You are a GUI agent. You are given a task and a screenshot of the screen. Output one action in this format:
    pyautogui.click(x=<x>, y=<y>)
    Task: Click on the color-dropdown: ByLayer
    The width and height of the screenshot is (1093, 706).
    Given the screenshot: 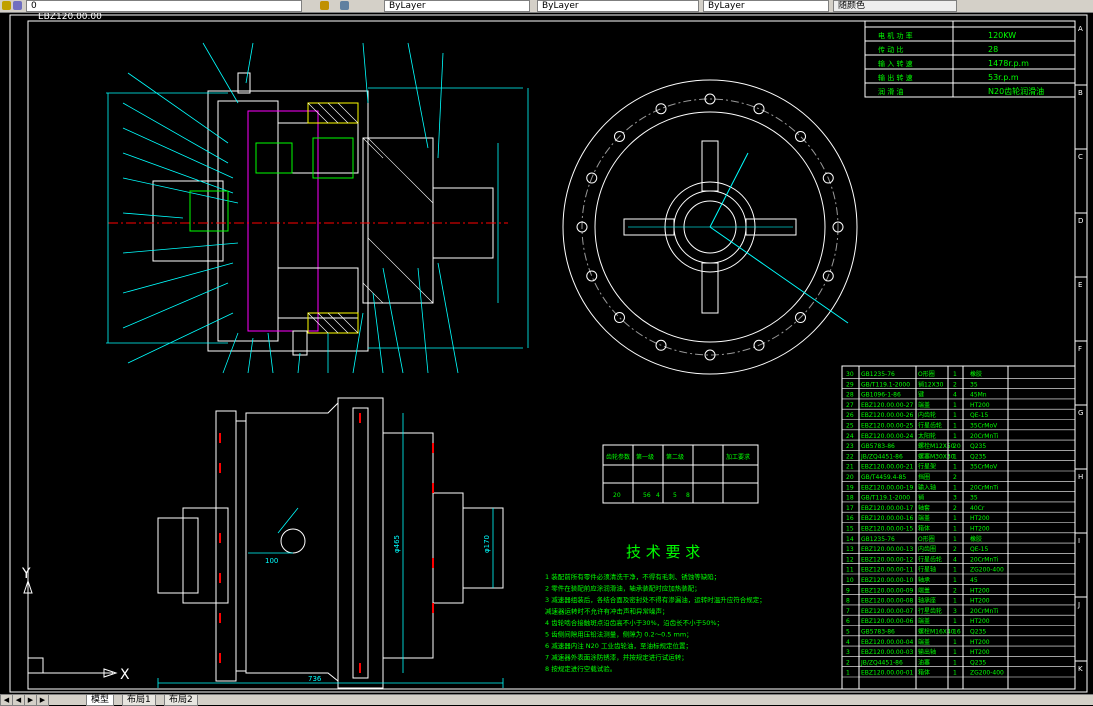 What is the action you would take?
    pyautogui.click(x=457, y=6)
    